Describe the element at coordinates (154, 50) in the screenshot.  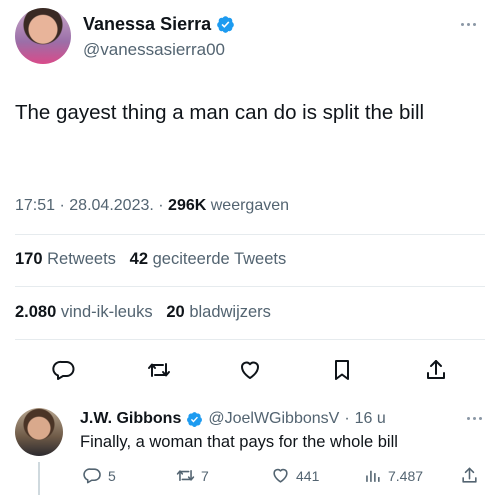
I see `author-handle: @vanessasierra00` at that location.